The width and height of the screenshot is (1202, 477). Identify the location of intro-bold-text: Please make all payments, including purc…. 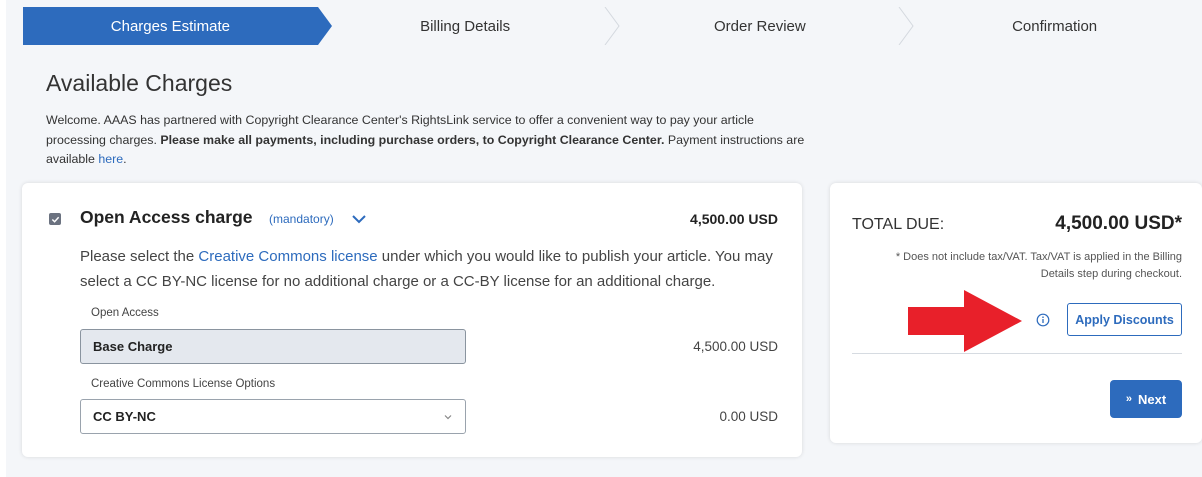
(412, 139).